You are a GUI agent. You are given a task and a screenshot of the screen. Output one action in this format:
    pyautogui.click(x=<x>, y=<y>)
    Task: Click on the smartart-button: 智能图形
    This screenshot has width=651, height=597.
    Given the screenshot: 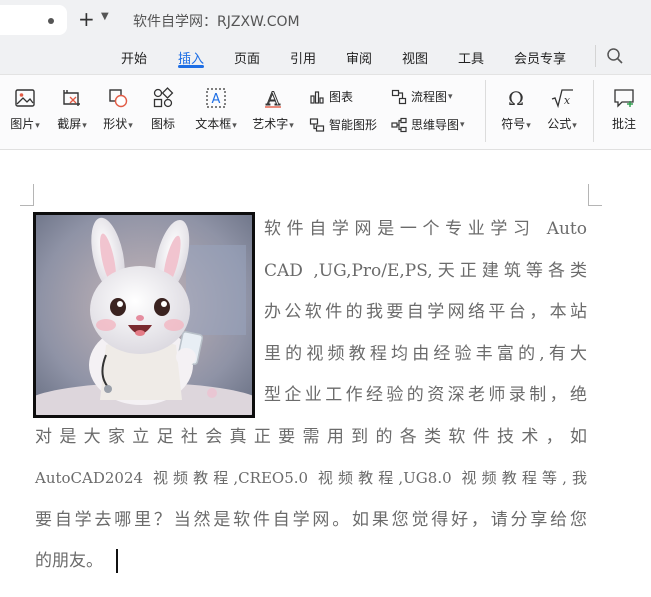 What is the action you would take?
    pyautogui.click(x=343, y=124)
    